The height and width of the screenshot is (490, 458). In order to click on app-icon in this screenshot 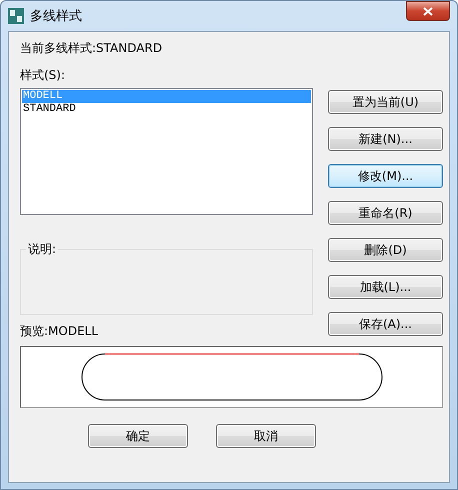, I will do `click(16, 16)`.